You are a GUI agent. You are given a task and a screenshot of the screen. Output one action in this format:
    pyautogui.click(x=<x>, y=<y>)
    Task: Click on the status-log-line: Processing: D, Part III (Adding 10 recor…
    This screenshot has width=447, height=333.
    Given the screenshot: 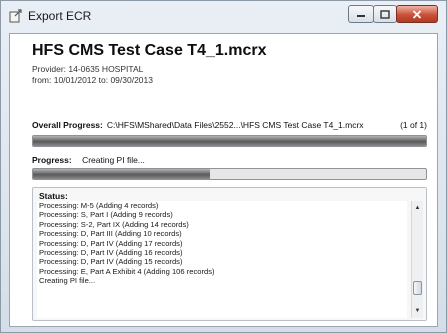 What is the action you would take?
    pyautogui.click(x=110, y=234)
    